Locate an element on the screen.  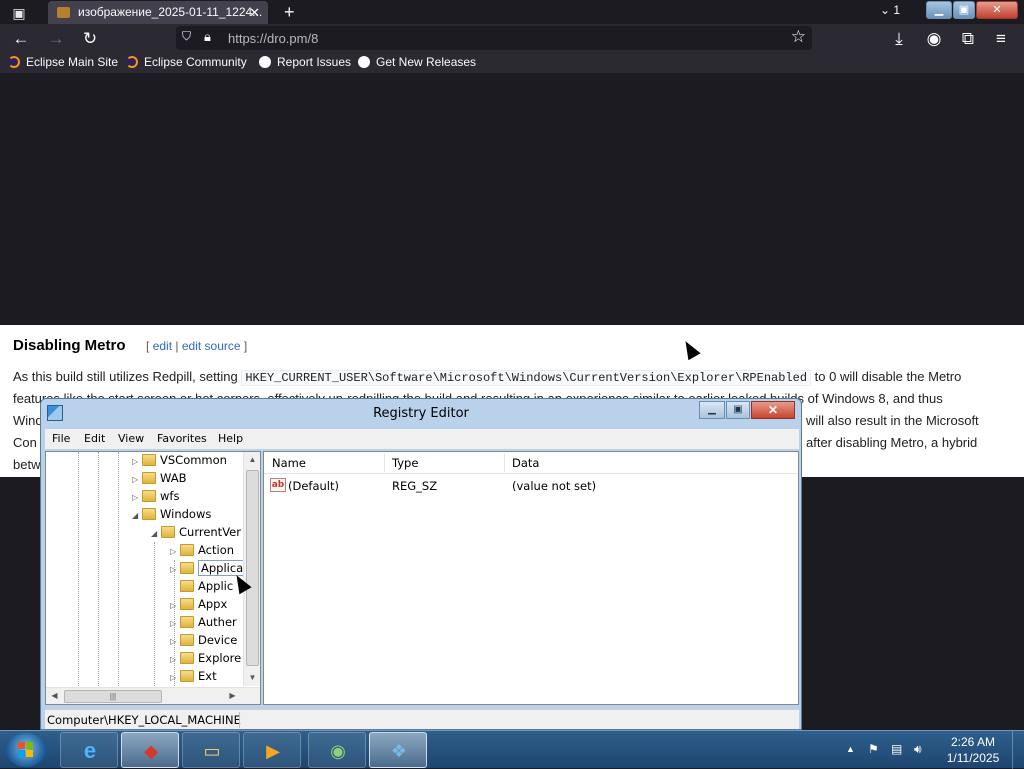
tree-item: ▷ WAB is located at coordinates (159, 480).